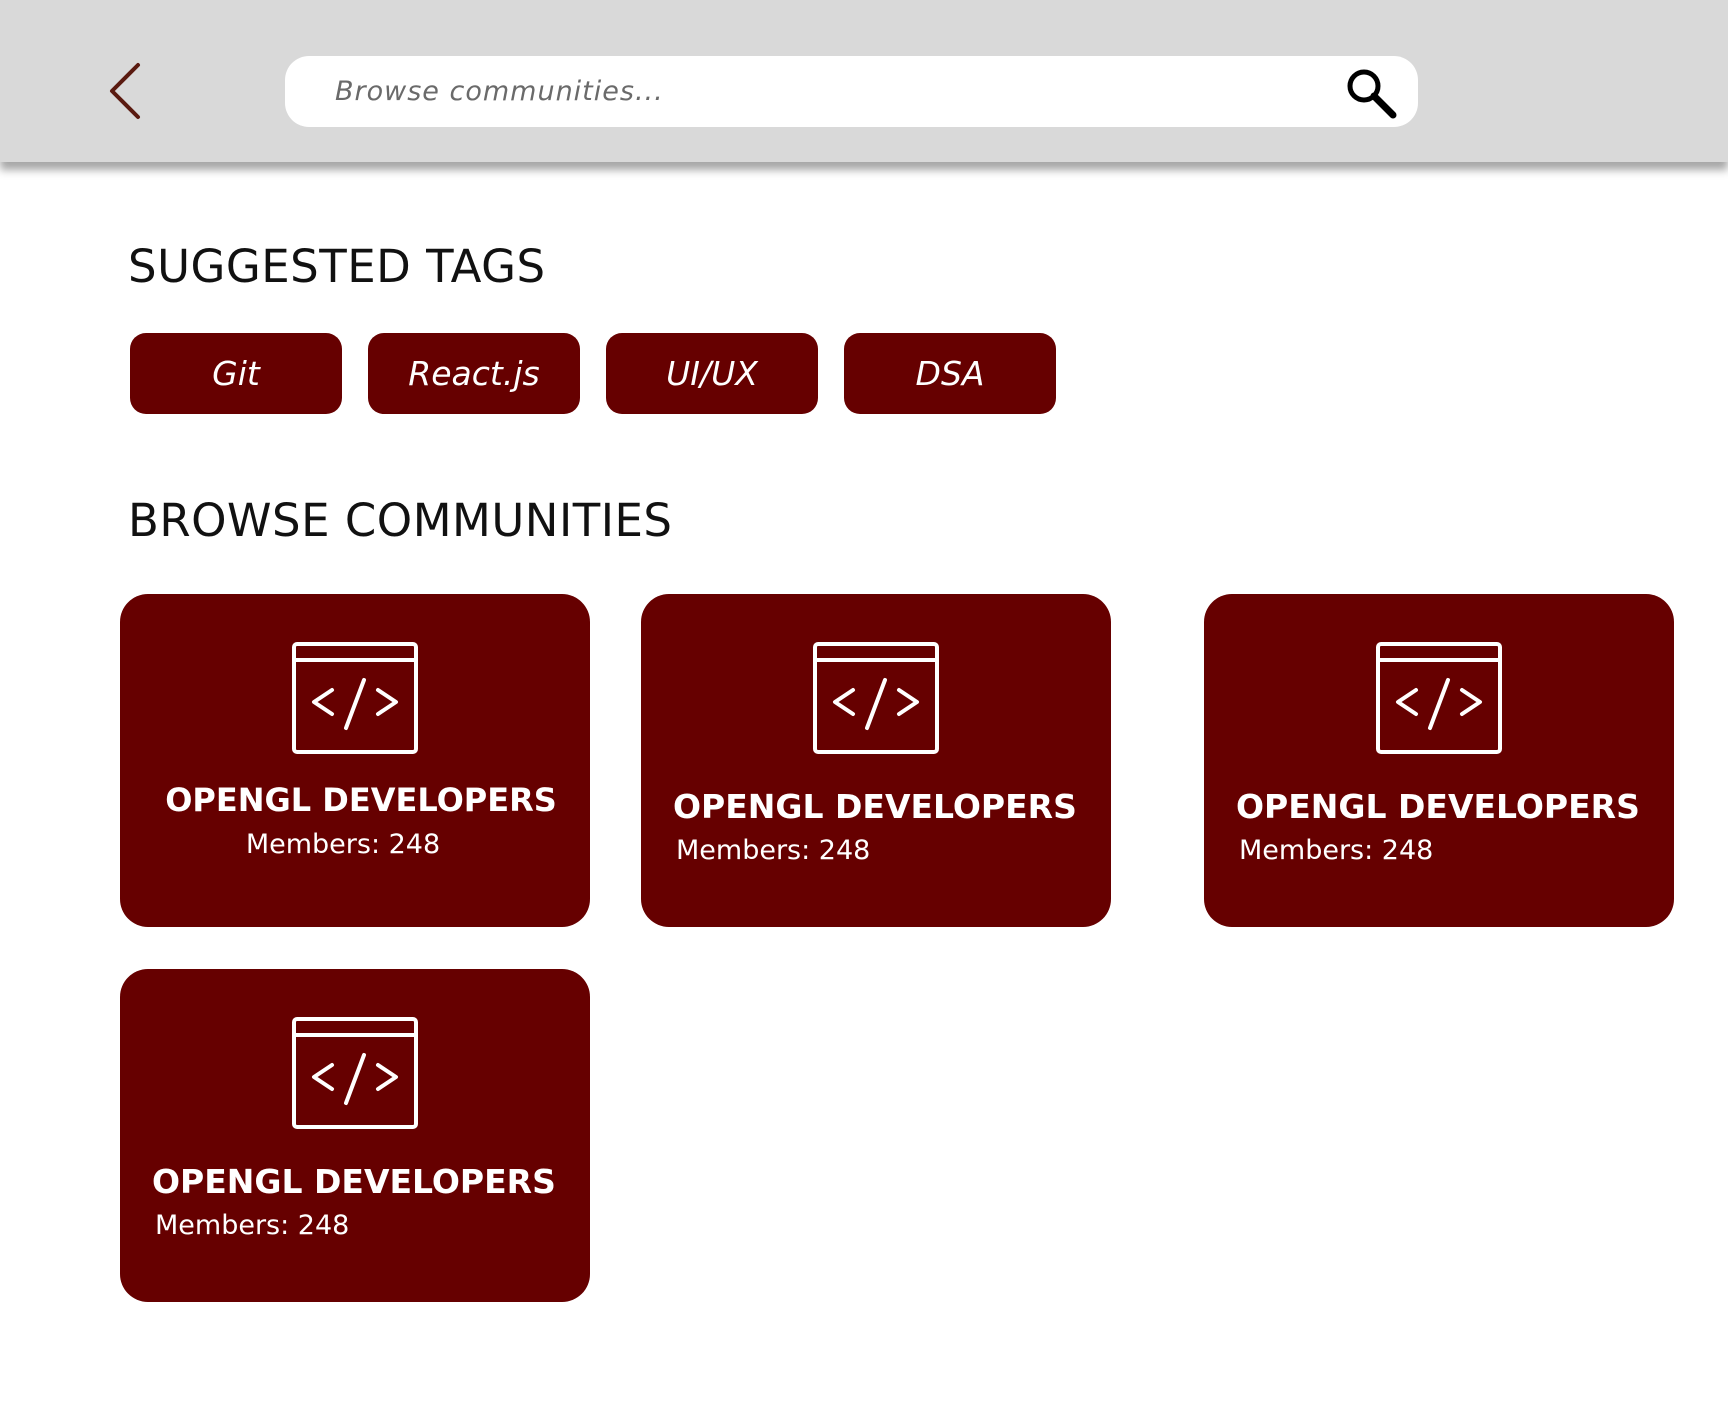 The image size is (1728, 1421). I want to click on top-bar, so click(864, 81).